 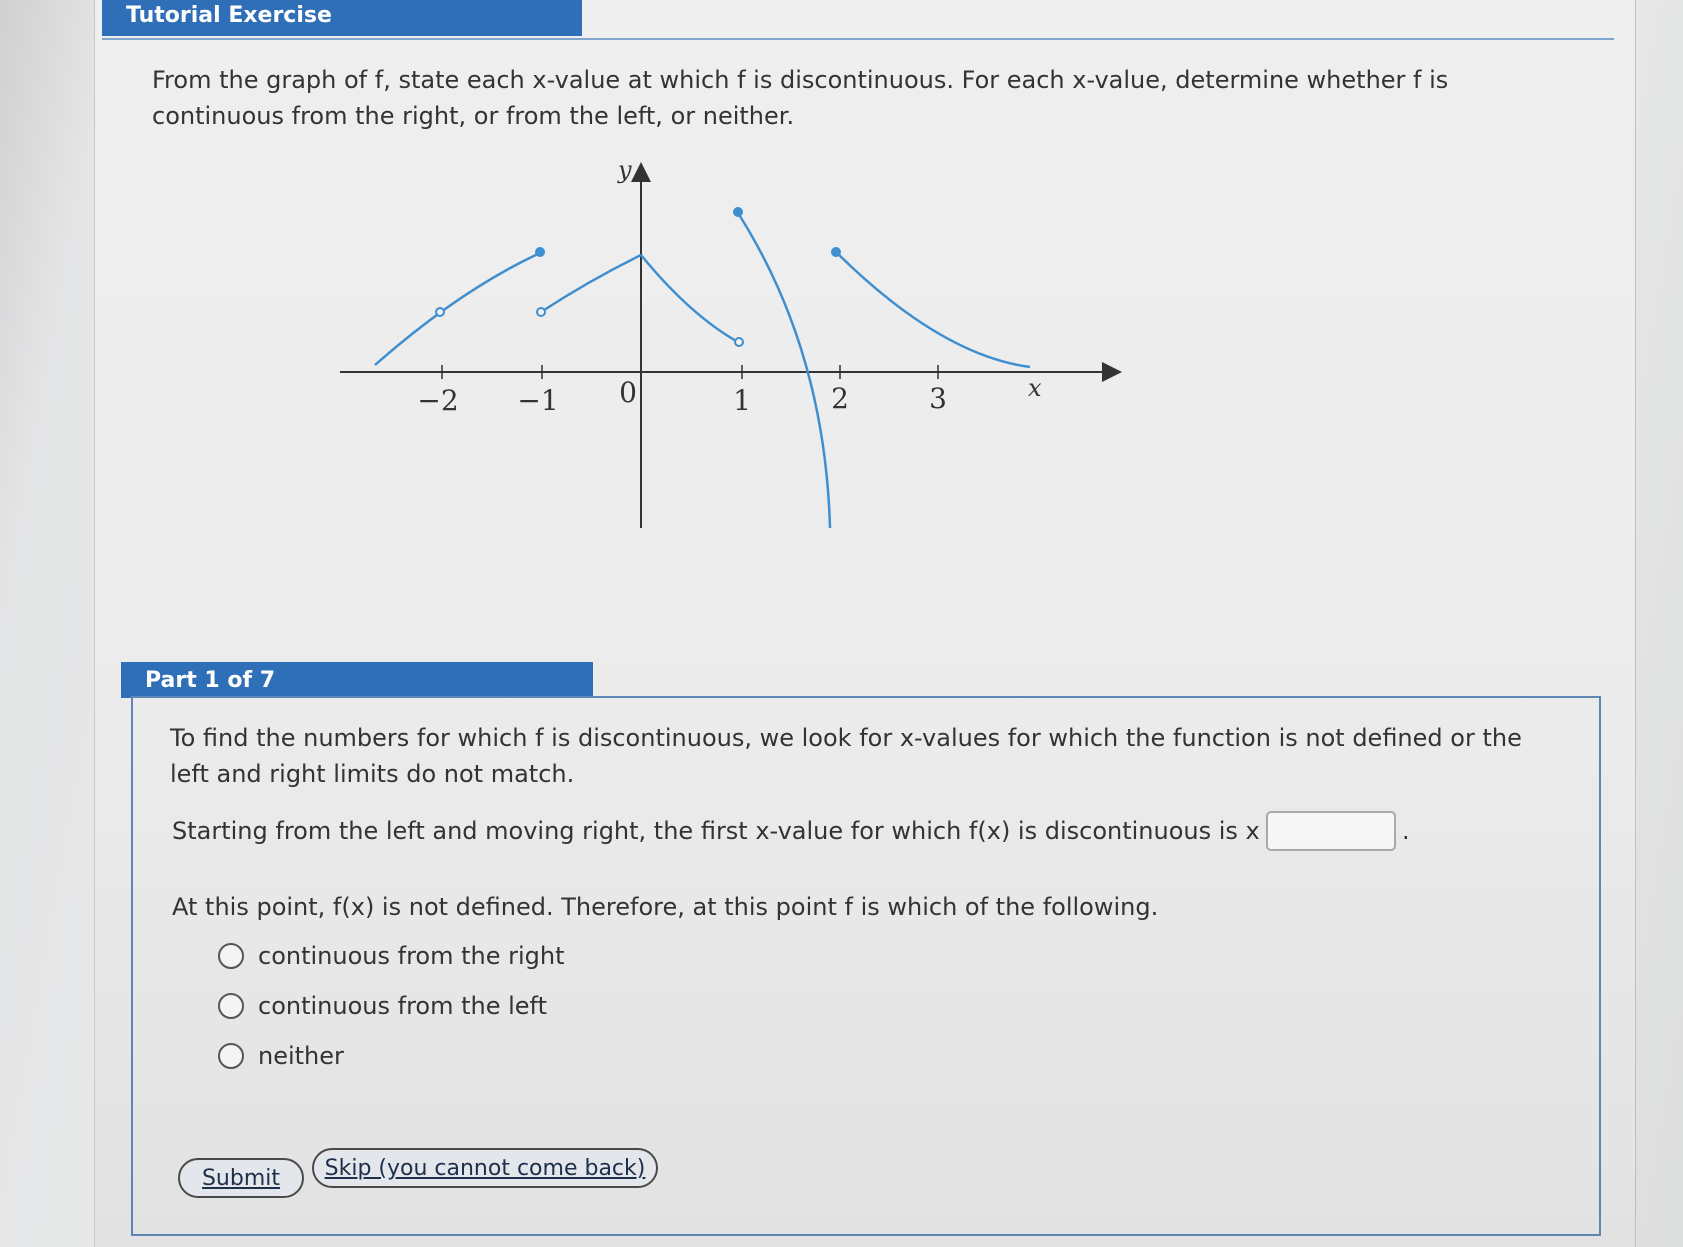 I want to click on question-suffix: ., so click(x=1406, y=831).